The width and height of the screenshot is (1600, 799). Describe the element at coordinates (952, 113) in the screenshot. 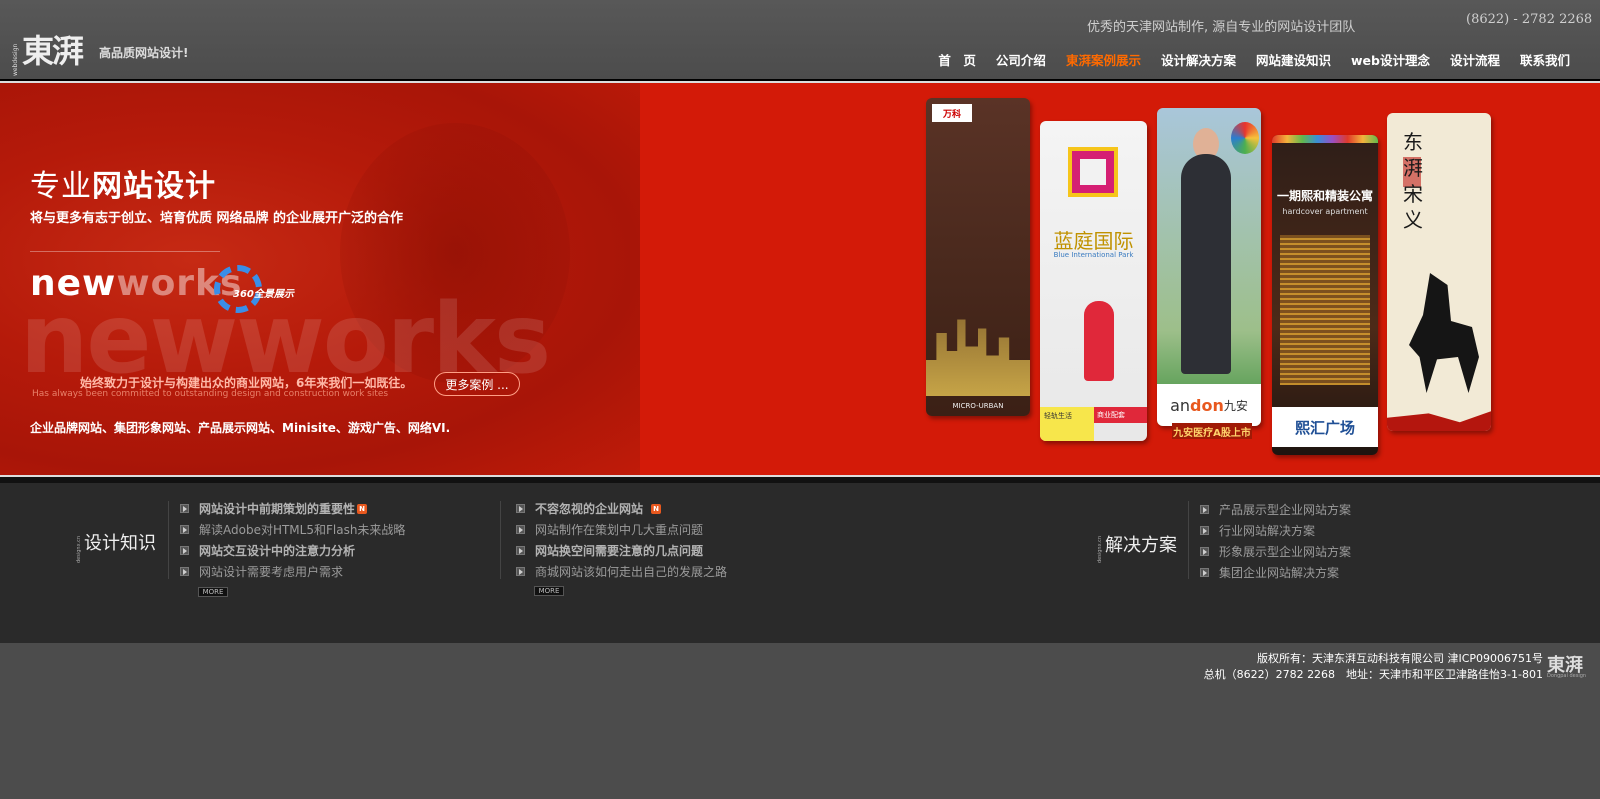

I see `vanke-logo: 万科` at that location.